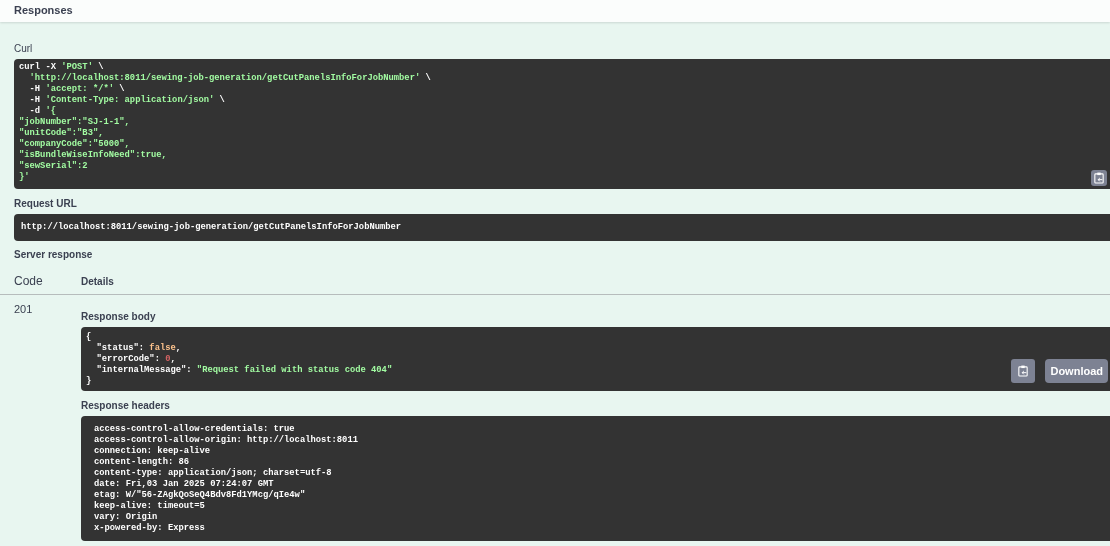  I want to click on download-button: Download, so click(1076, 371).